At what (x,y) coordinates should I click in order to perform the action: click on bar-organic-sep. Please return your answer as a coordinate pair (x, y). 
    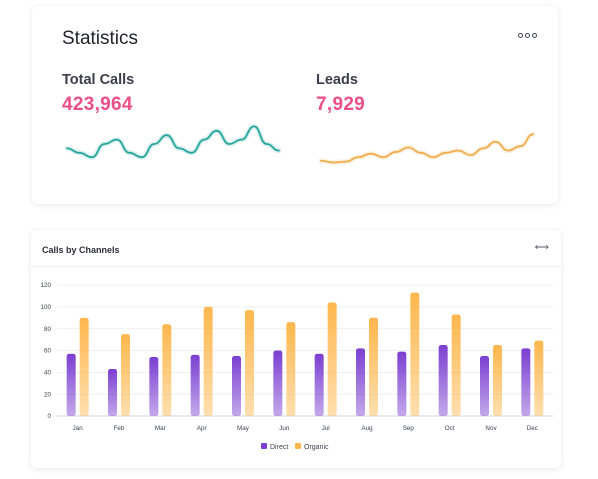
    Looking at the image, I should click on (415, 354).